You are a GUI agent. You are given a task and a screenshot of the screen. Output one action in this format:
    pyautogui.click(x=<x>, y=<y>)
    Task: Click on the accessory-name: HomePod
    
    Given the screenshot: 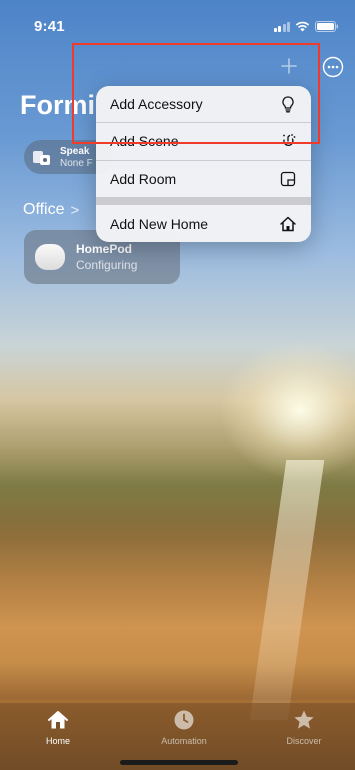 What is the action you would take?
    pyautogui.click(x=104, y=249)
    